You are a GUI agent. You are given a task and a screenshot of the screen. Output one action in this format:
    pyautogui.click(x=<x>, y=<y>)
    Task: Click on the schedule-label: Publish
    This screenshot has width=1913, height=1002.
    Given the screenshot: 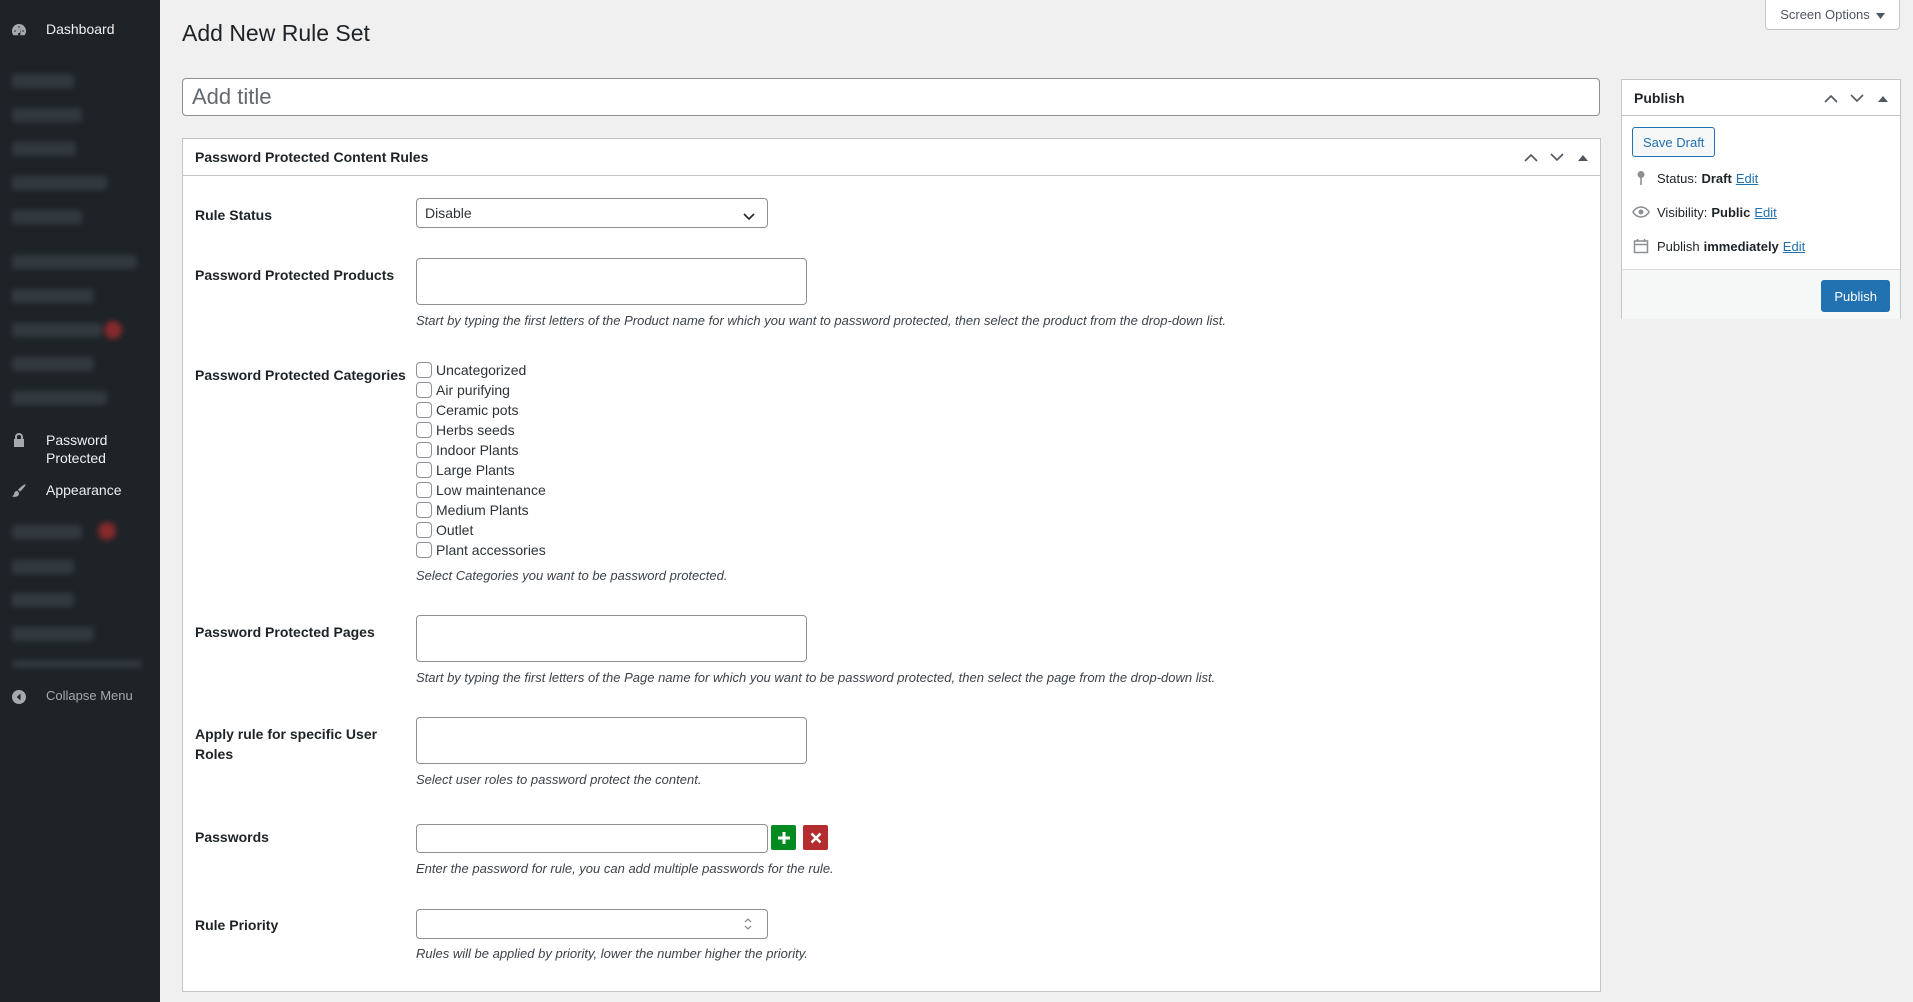 What is the action you would take?
    pyautogui.click(x=1678, y=246)
    